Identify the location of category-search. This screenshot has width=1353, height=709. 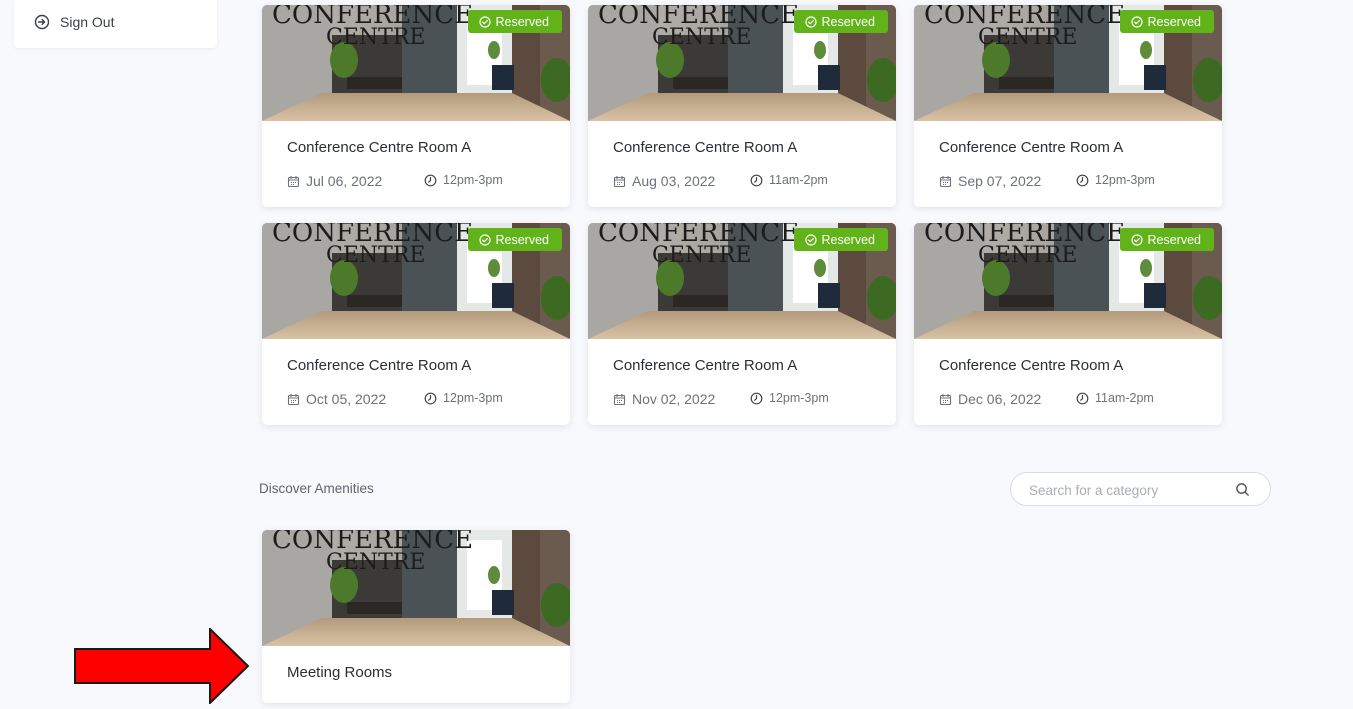
(1140, 489).